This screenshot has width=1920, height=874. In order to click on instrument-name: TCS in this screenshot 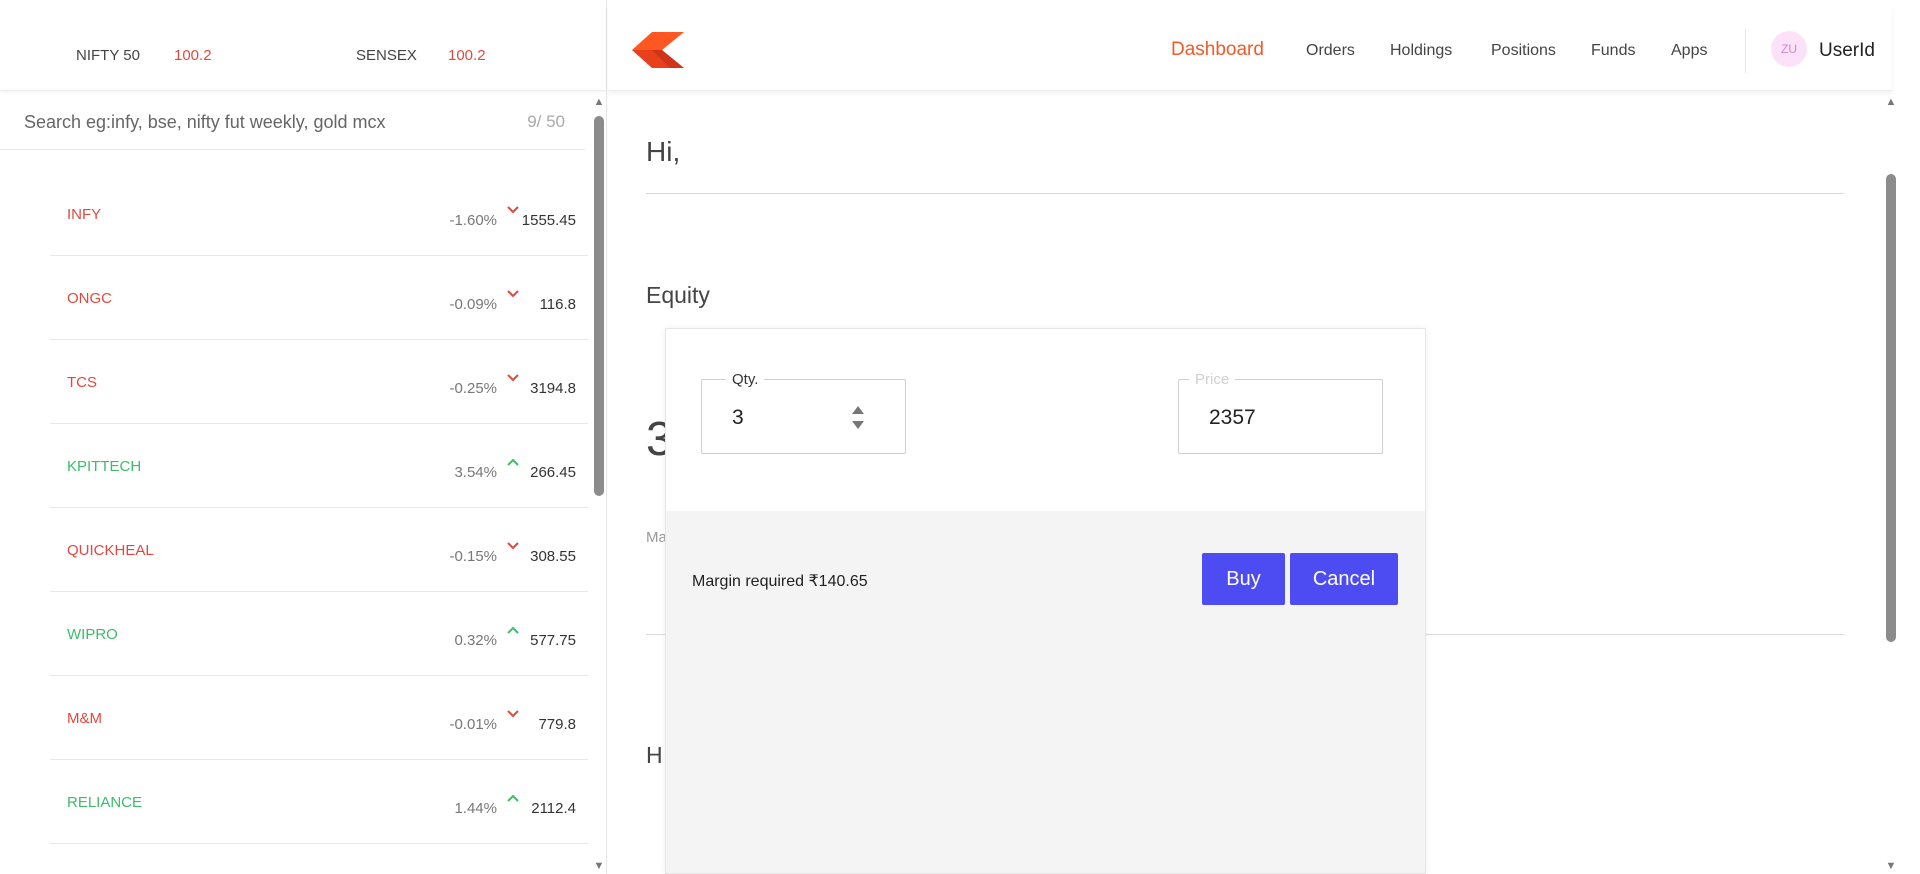, I will do `click(82, 382)`.